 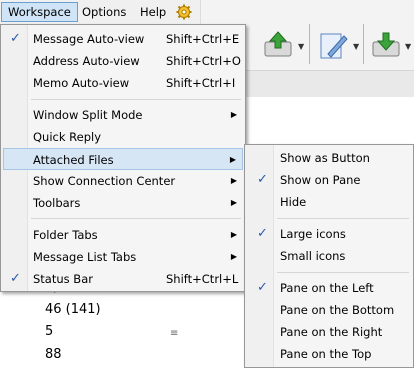 What do you see at coordinates (53, 354) in the screenshot?
I see `list-value: 88` at bounding box center [53, 354].